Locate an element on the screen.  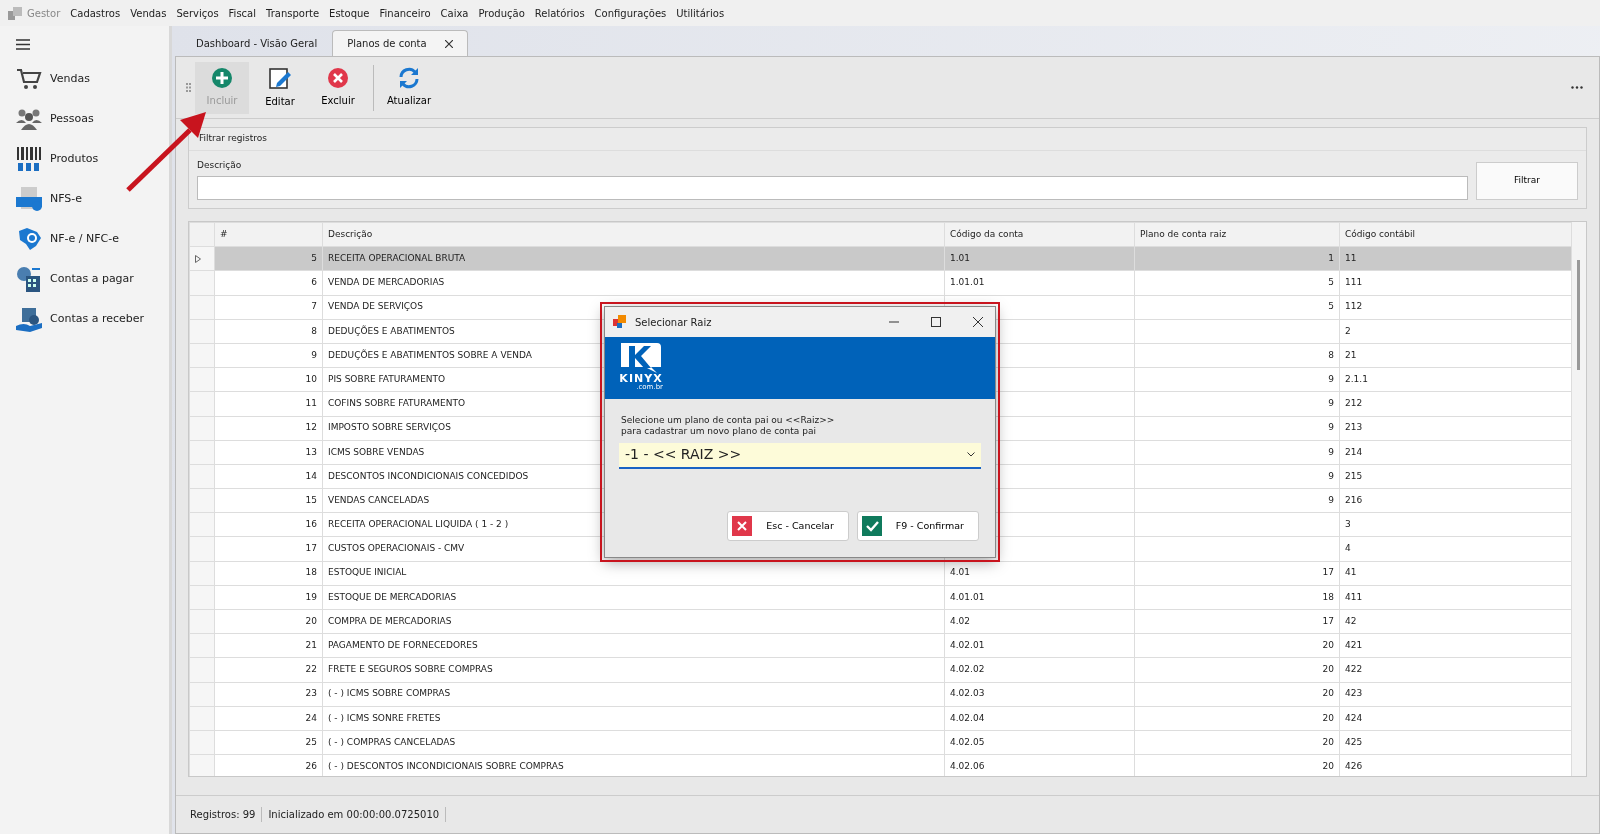
menu-item: Transporte is located at coordinates (293, 13).